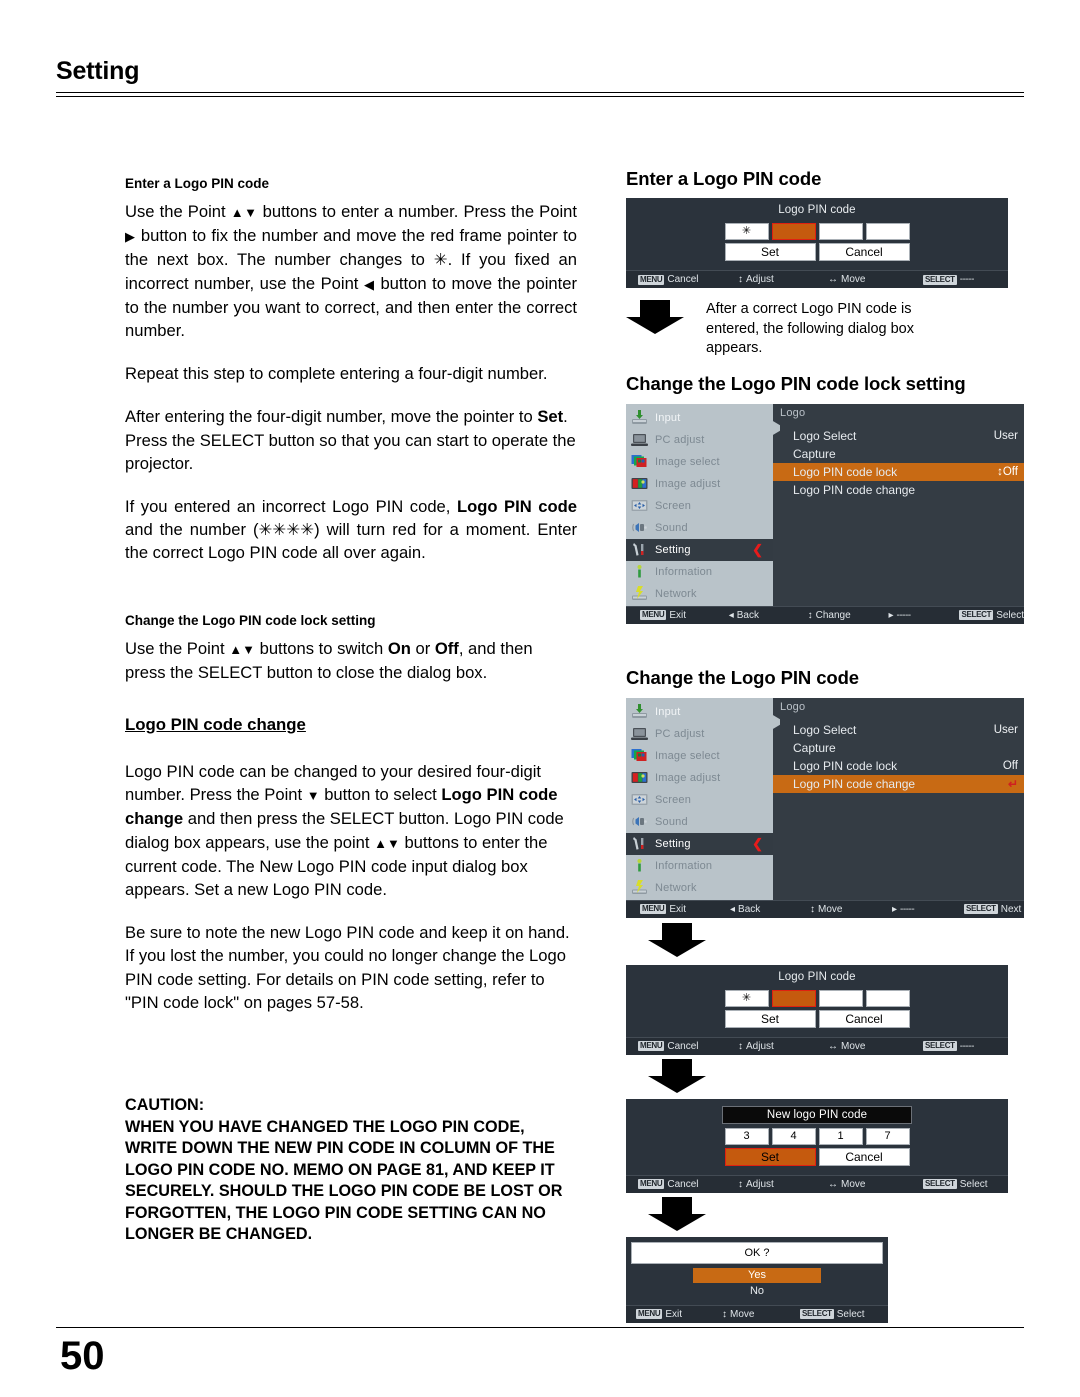  I want to click on yes-button: Yes, so click(757, 1275).